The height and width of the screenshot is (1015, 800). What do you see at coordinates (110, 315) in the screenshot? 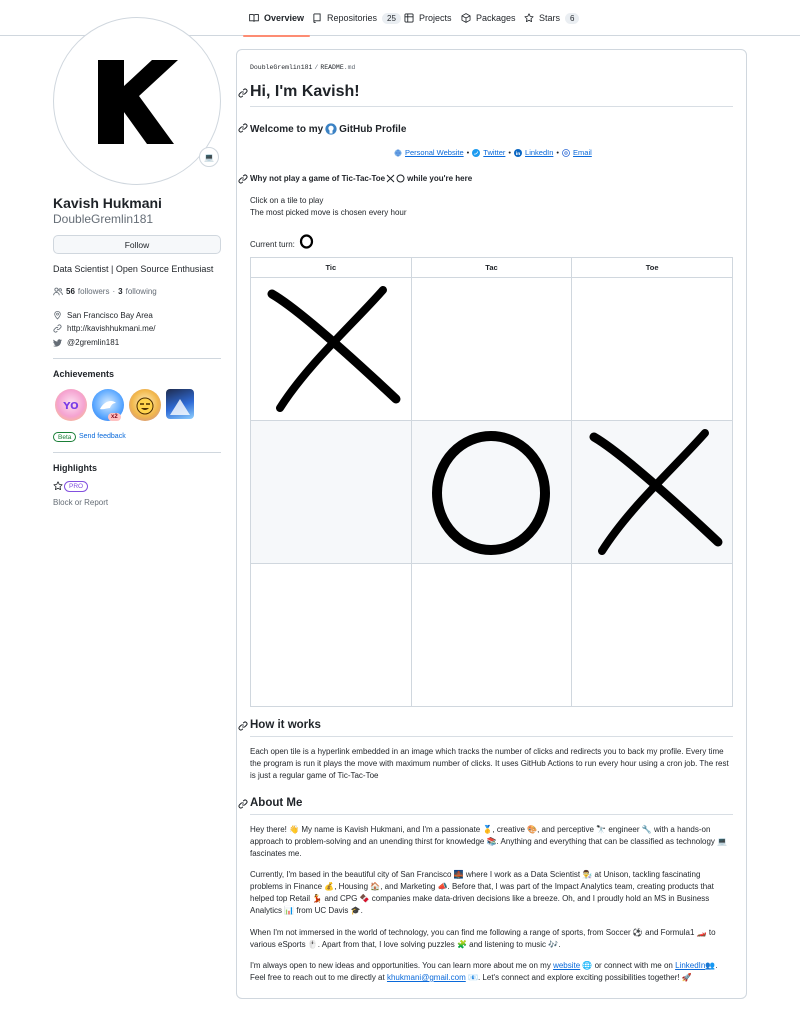
I see `location-text: San Francisco Bay Area` at bounding box center [110, 315].